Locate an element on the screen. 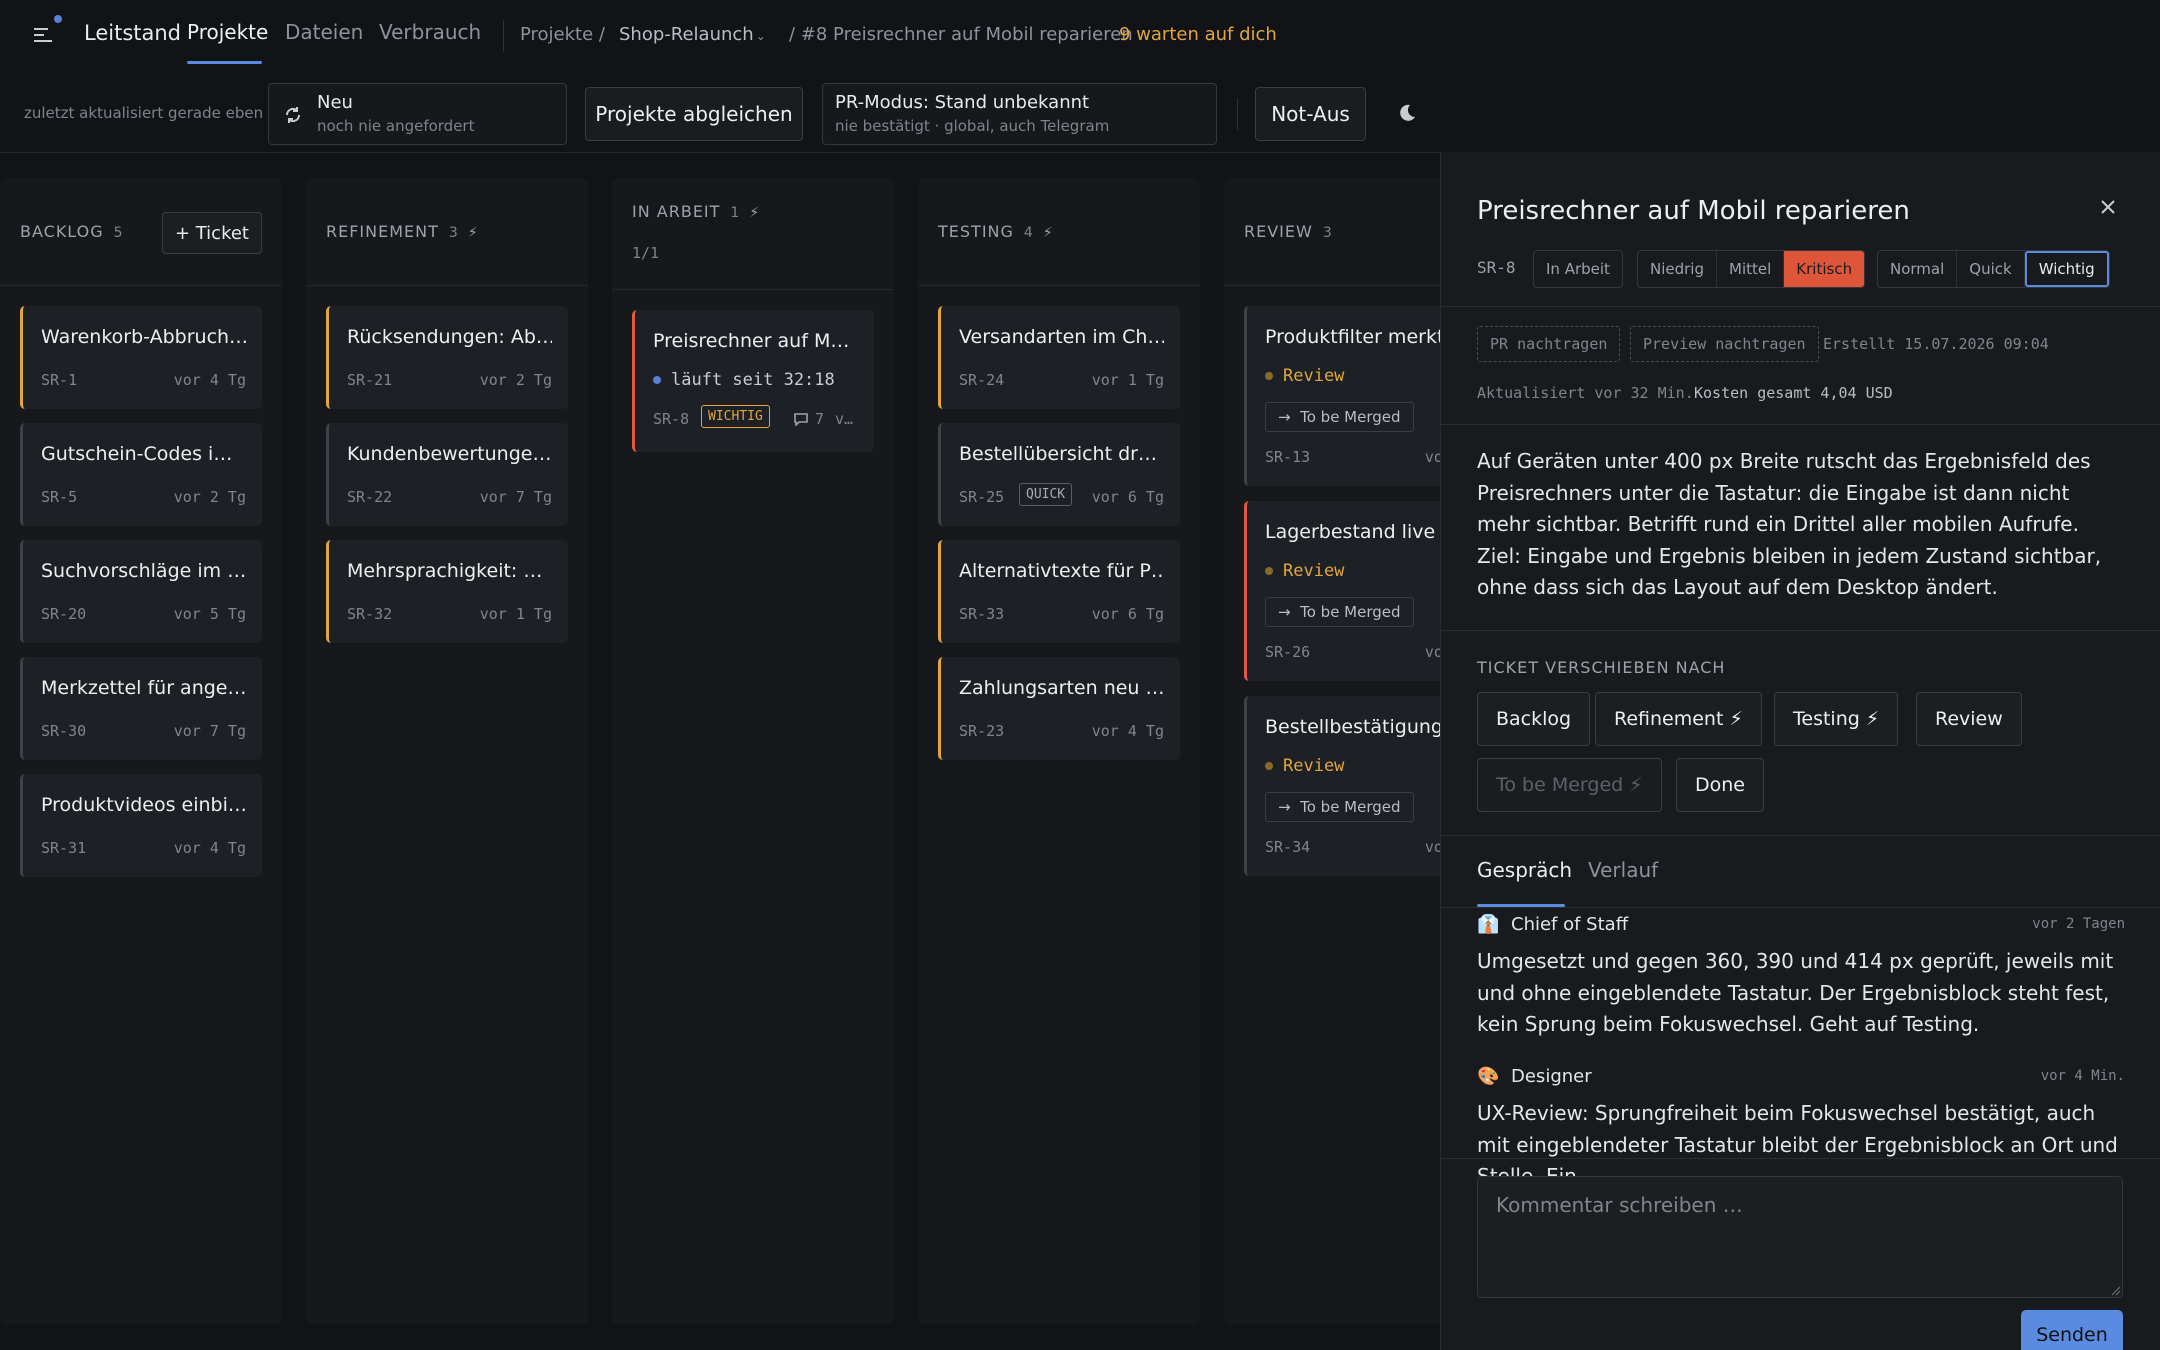  column-header: IN ARBEIT 1 ⚡ is located at coordinates (696, 211).